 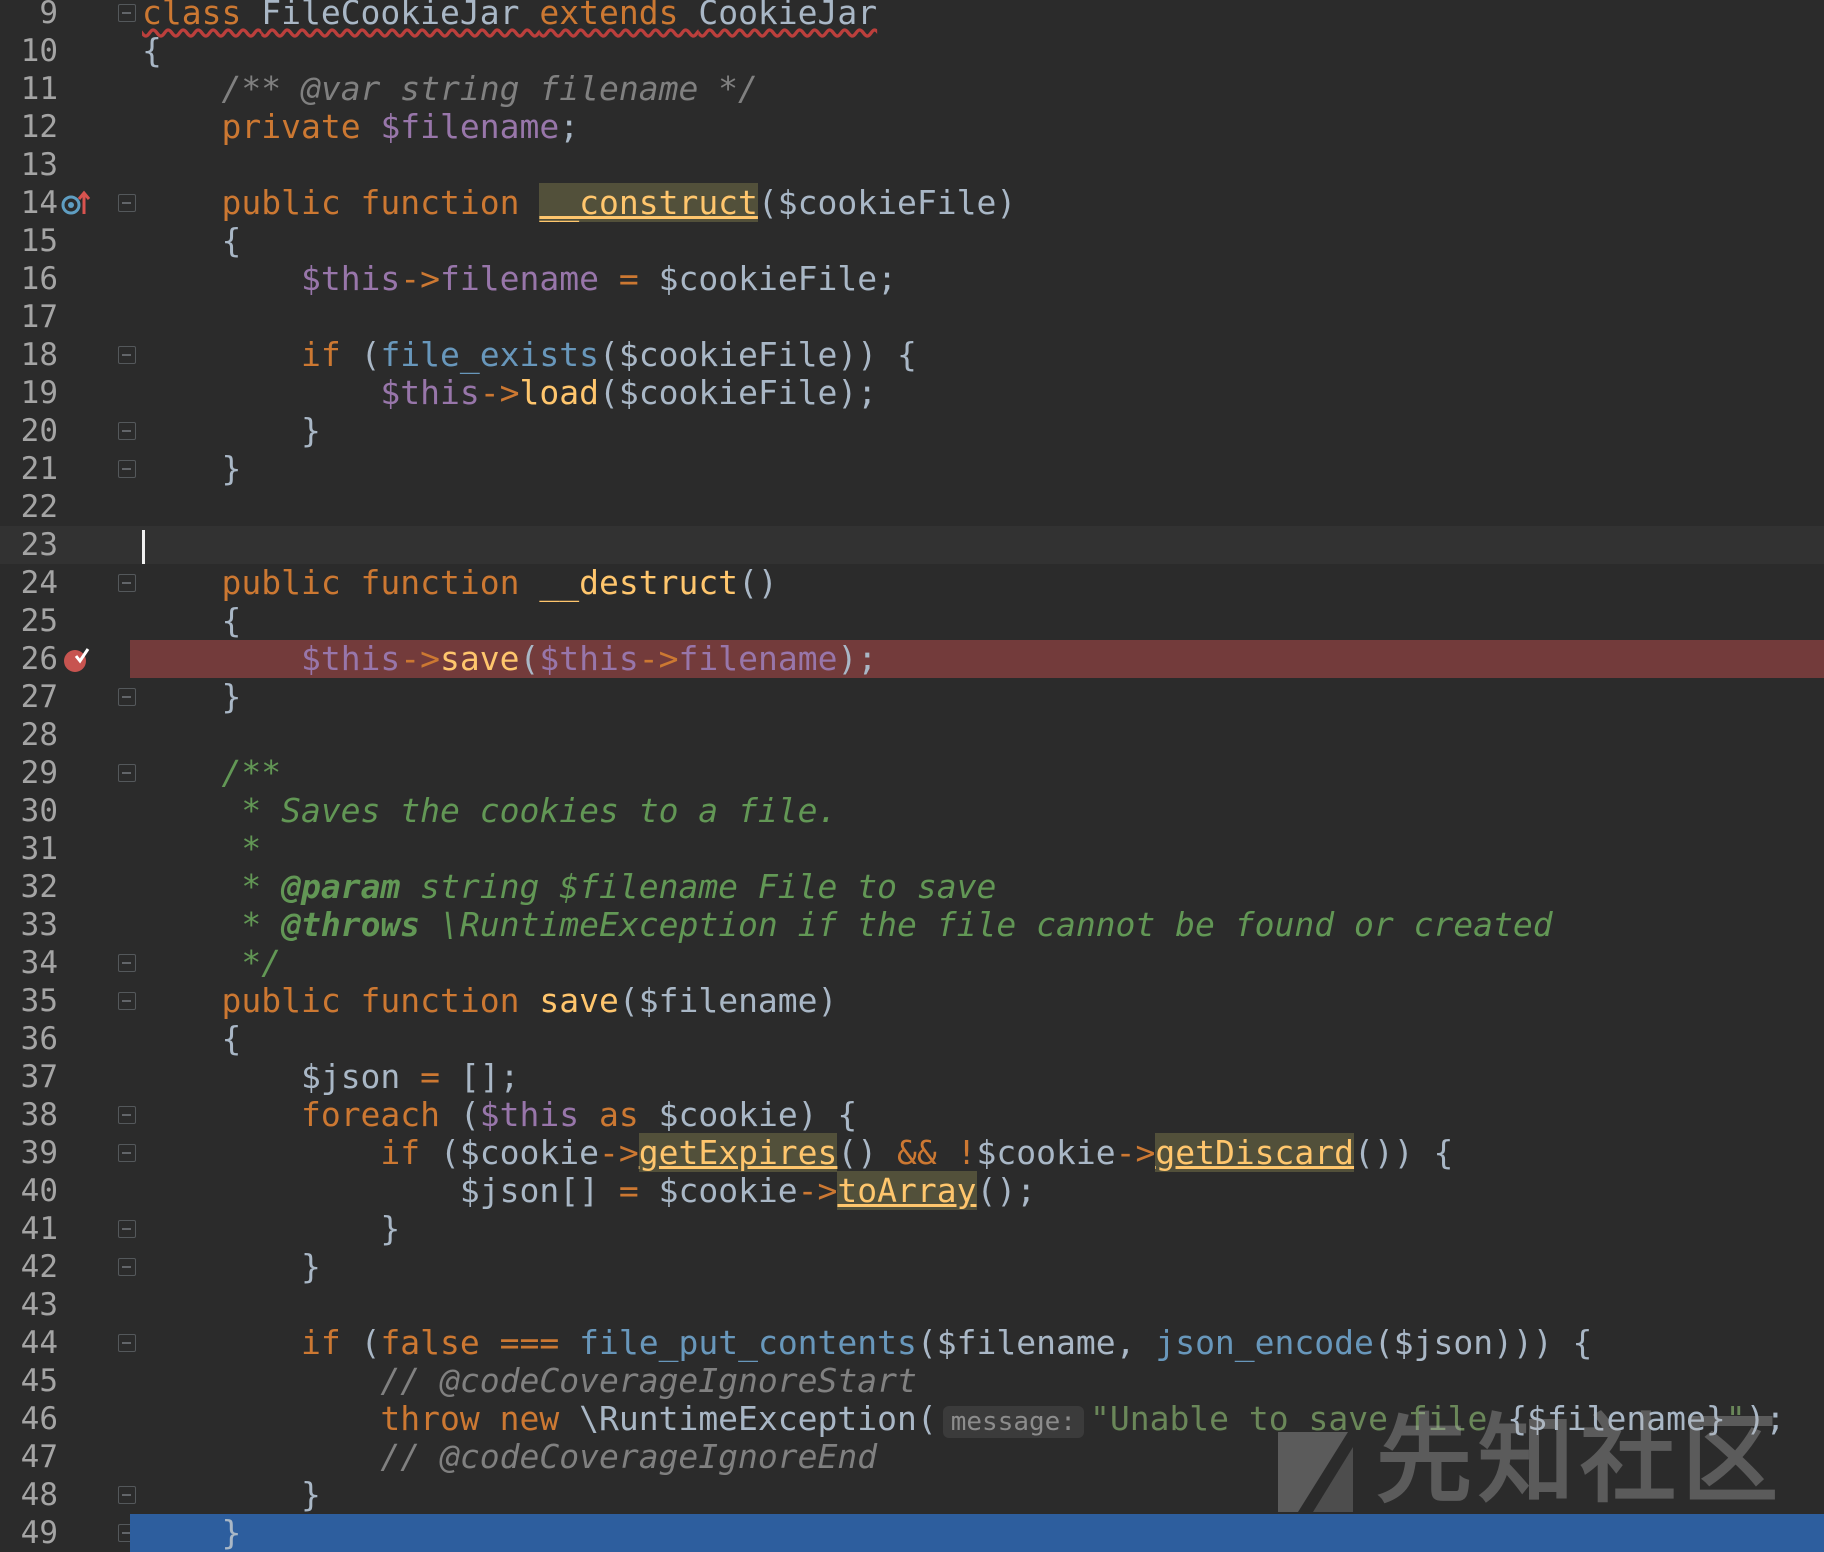 I want to click on line-number: 18, so click(x=29, y=355).